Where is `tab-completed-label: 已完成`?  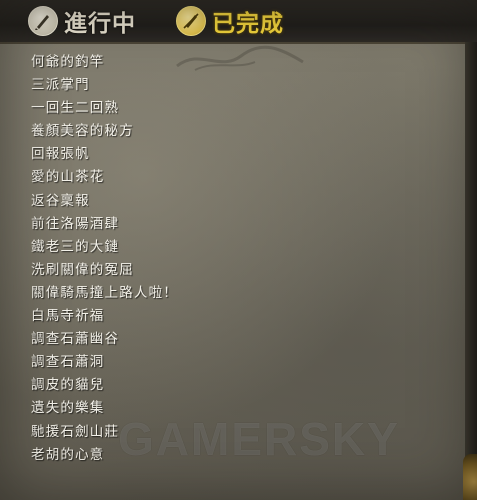 tab-completed-label: 已完成 is located at coordinates (248, 23).